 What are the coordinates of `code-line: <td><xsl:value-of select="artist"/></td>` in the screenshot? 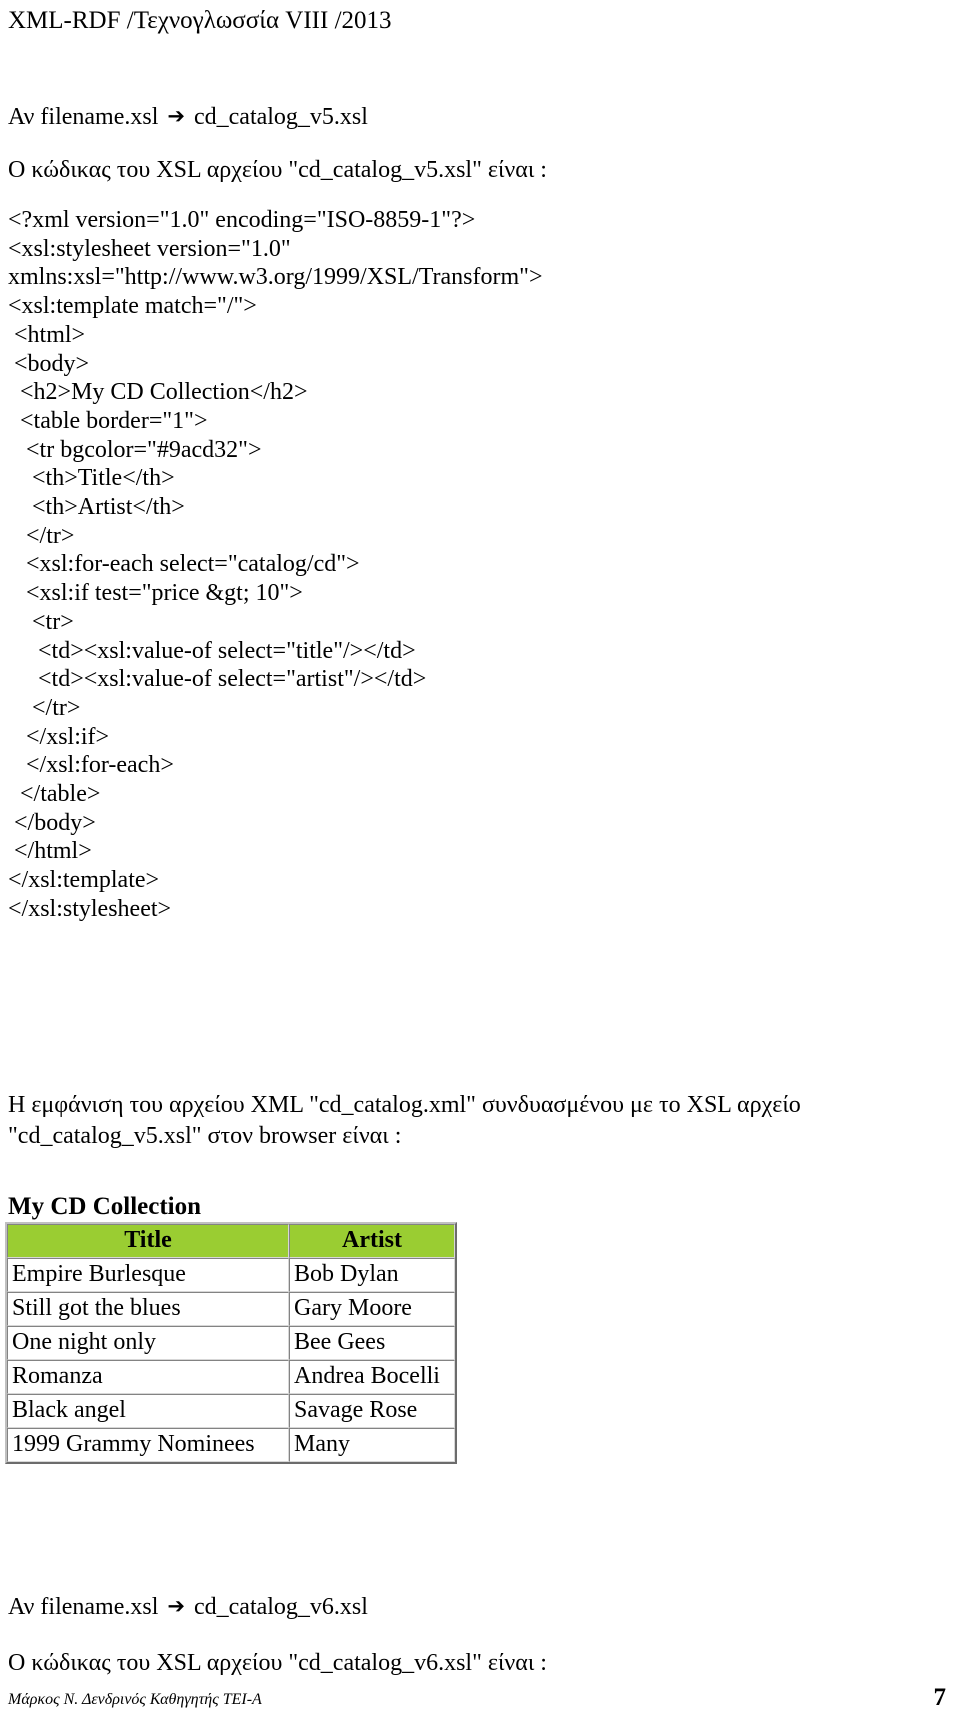 It's located at (217, 679).